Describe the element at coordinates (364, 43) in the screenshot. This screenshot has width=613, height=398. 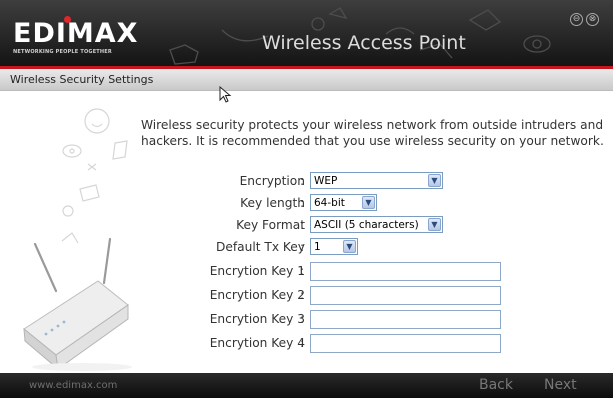
I see `app-title: Wireless Access Point` at that location.